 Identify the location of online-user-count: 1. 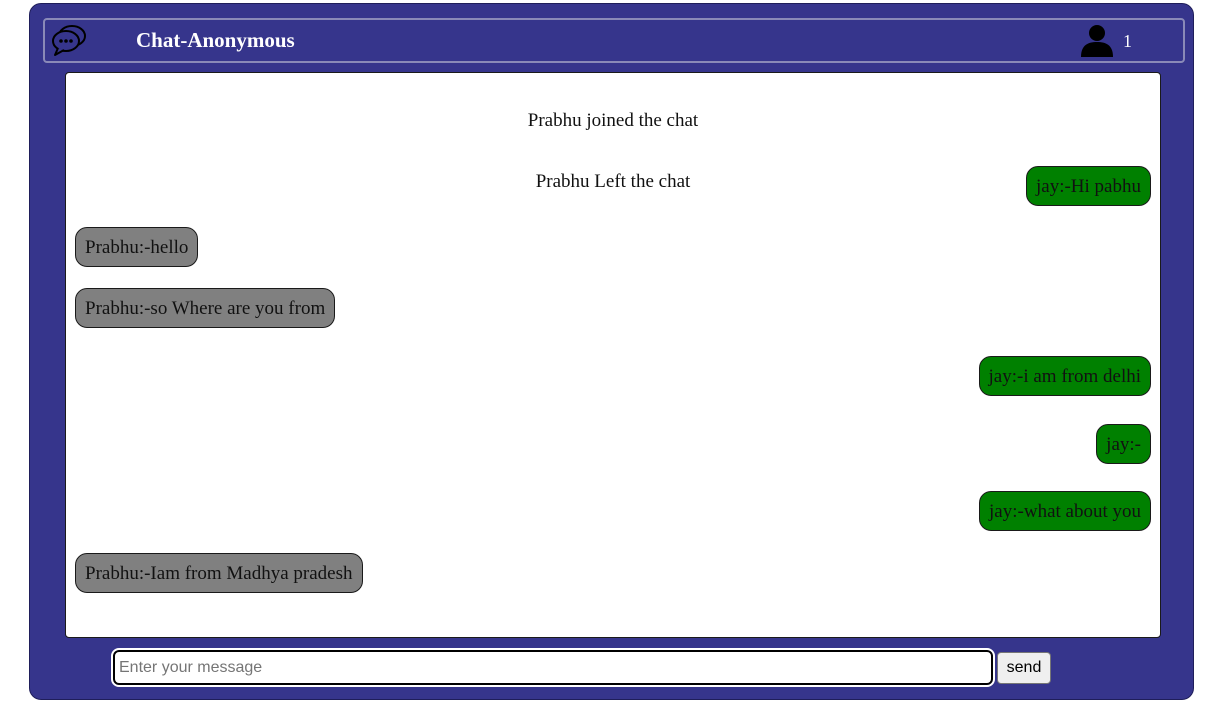
(1127, 41).